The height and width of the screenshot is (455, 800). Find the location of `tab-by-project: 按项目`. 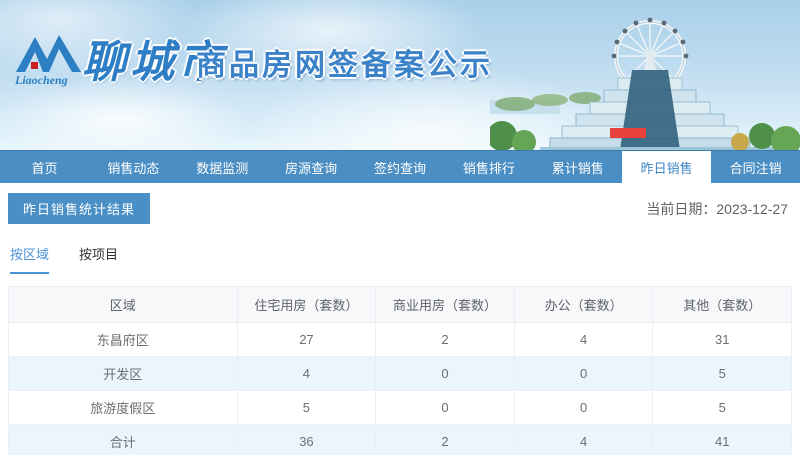

tab-by-project: 按项目 is located at coordinates (98, 259).